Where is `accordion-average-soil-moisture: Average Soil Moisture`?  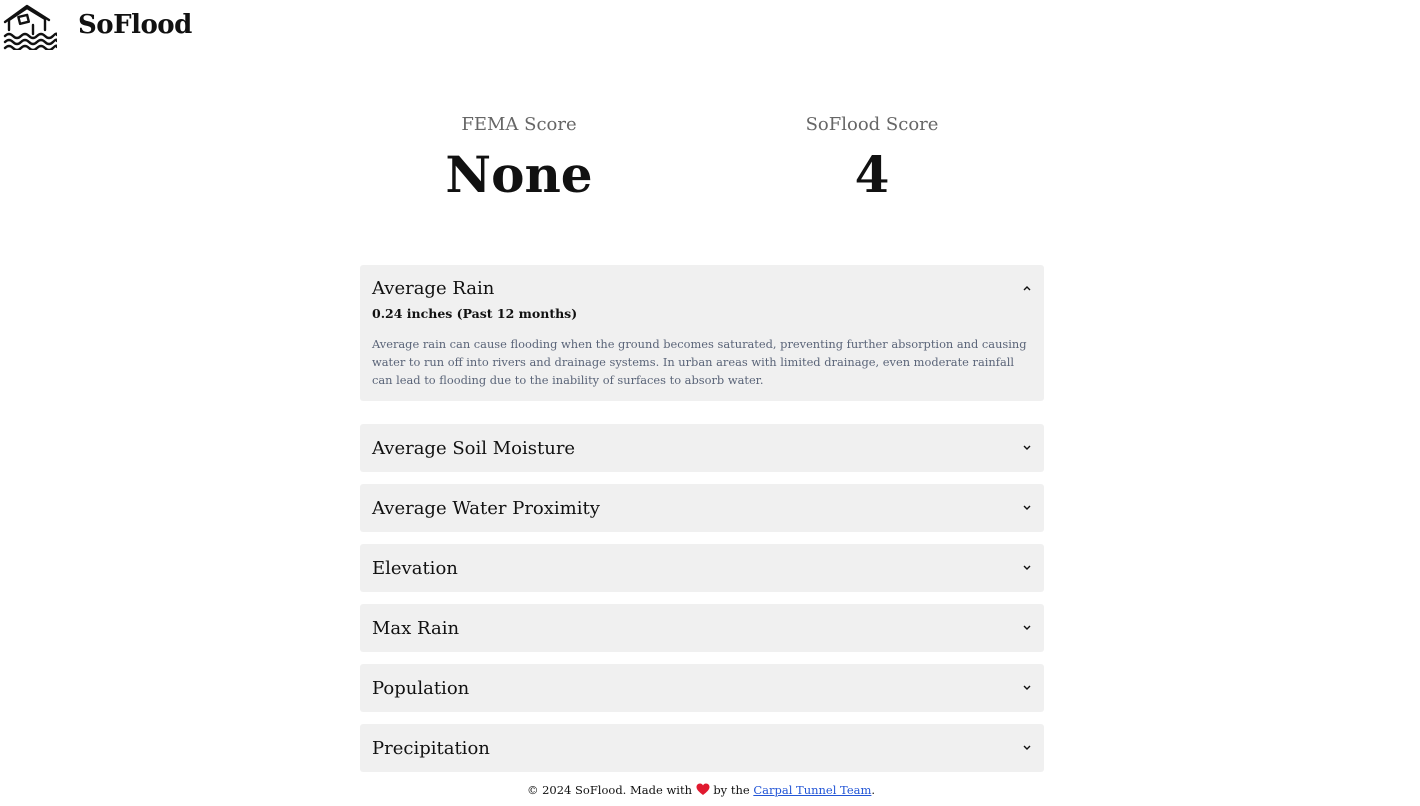
accordion-average-soil-moisture: Average Soil Moisture is located at coordinates (702, 448).